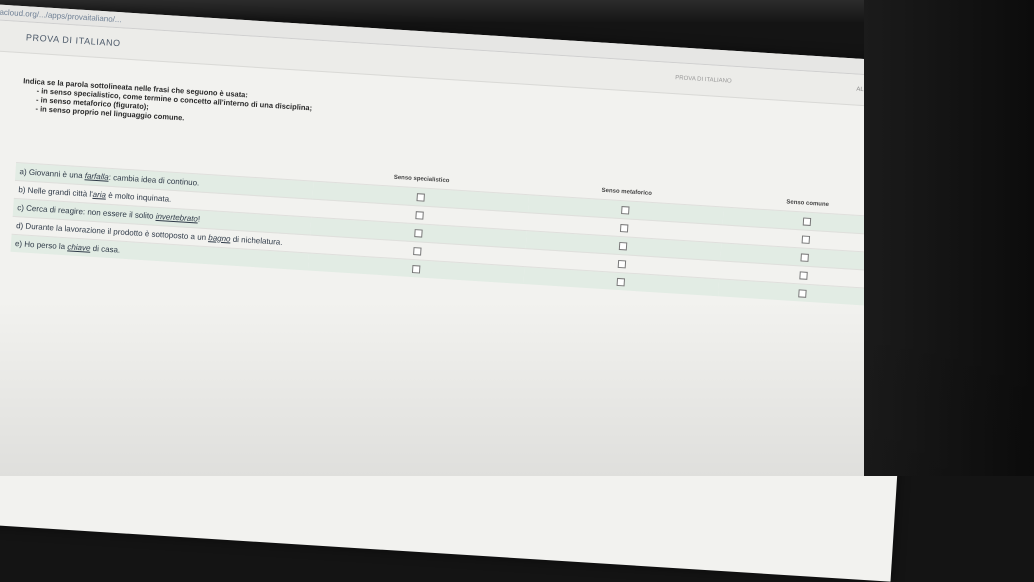  I want to click on sentence-text: di nichelatura., so click(256, 240).